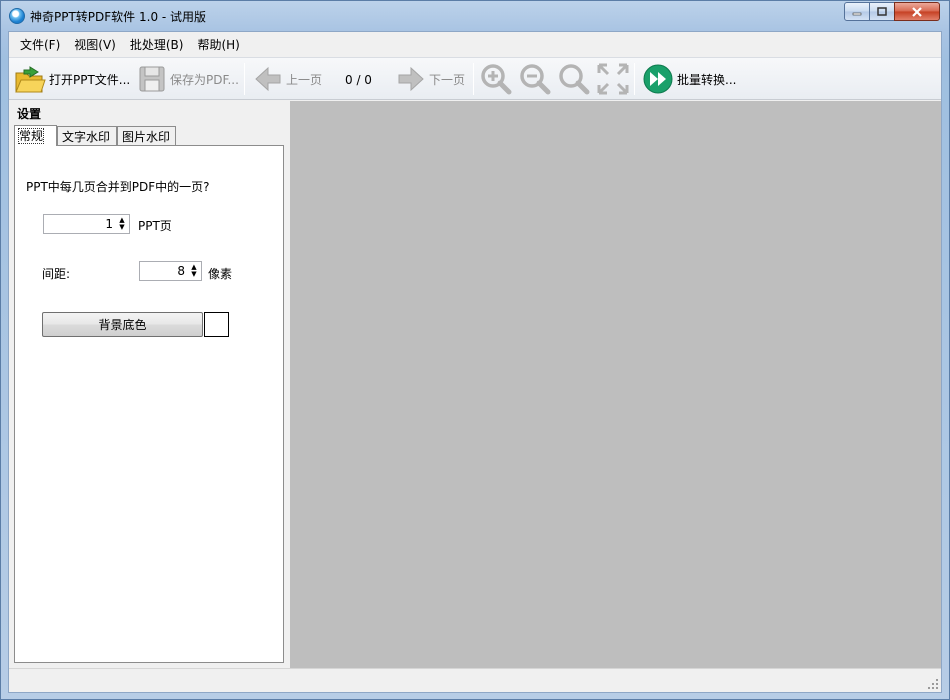 Image resolution: width=950 pixels, height=700 pixels. Describe the element at coordinates (181, 271) in the screenshot. I see `spacing-value: 8` at that location.